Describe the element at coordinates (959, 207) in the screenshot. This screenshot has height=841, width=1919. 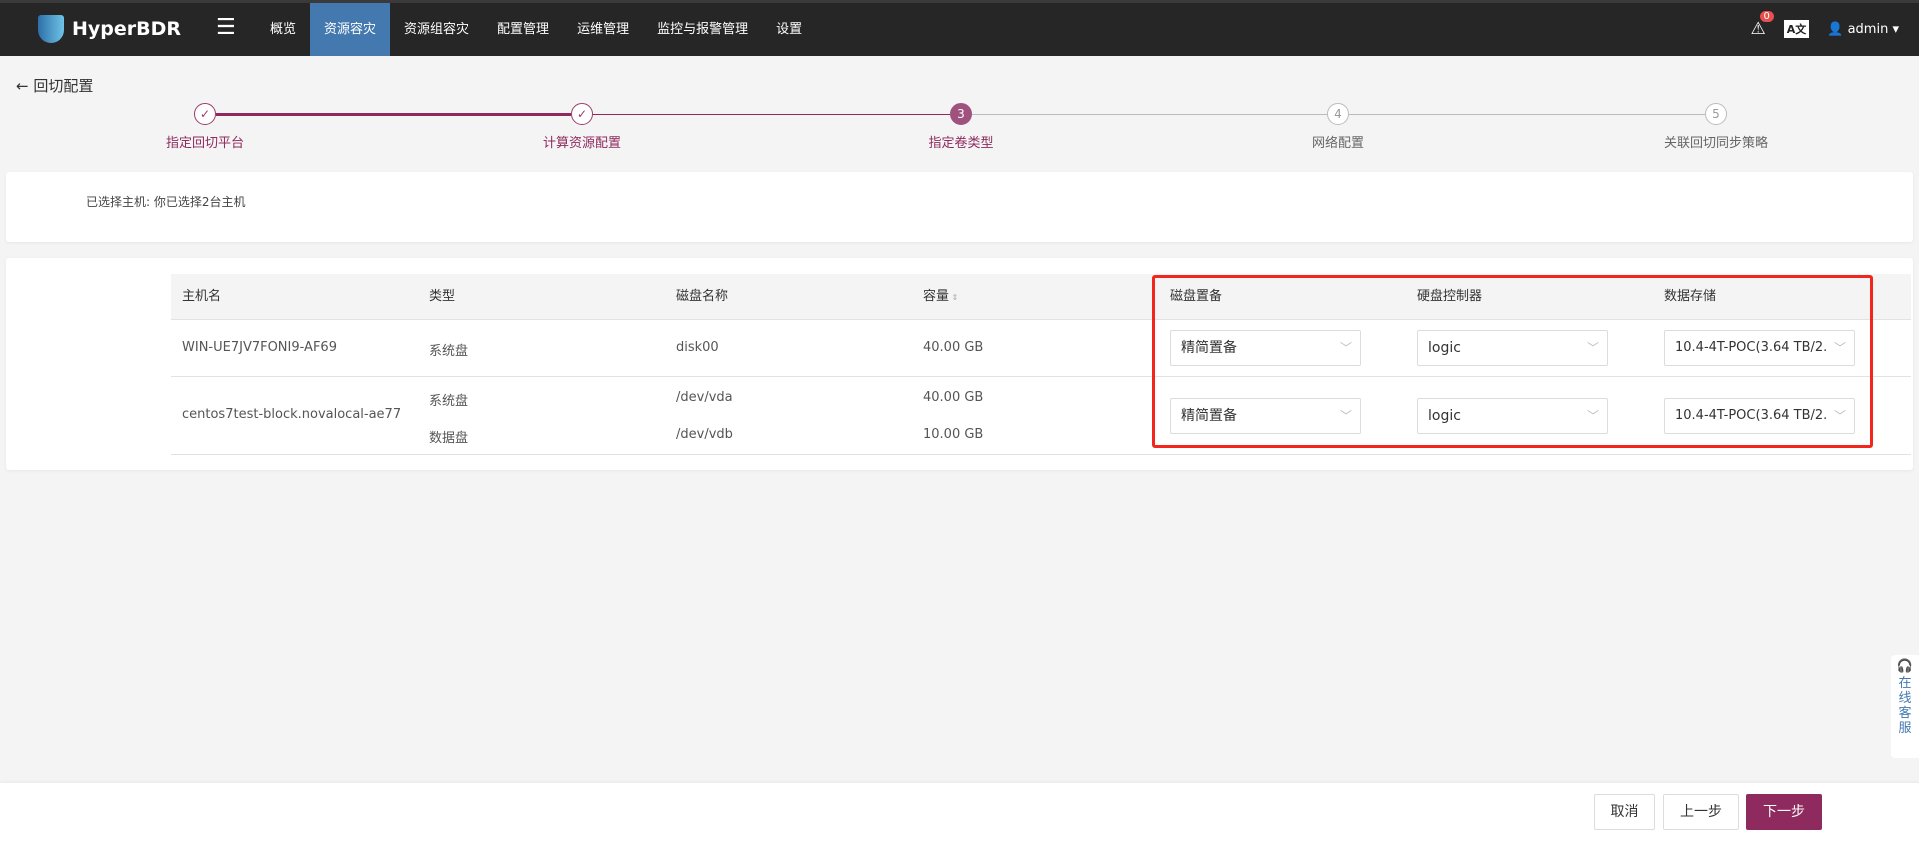
I see `selection-card` at that location.